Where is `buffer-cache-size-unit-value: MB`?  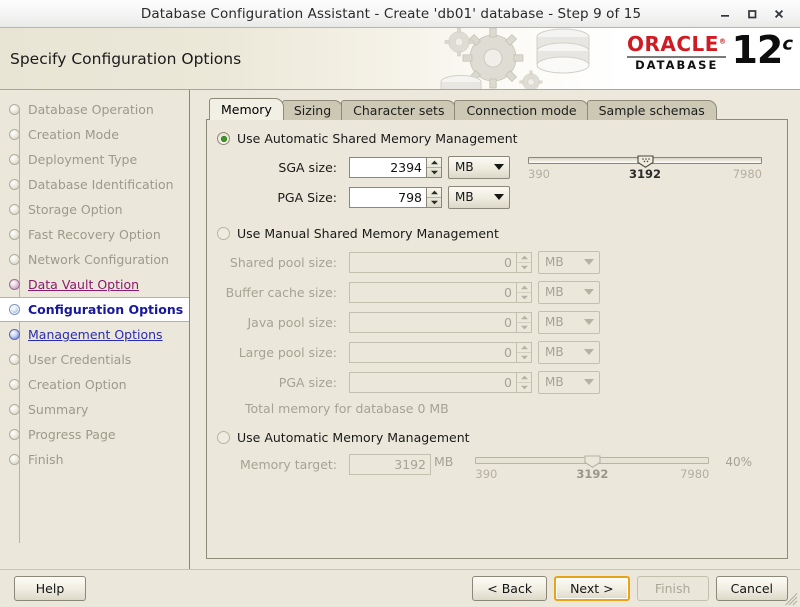
buffer-cache-size-unit-value: MB is located at coordinates (554, 292).